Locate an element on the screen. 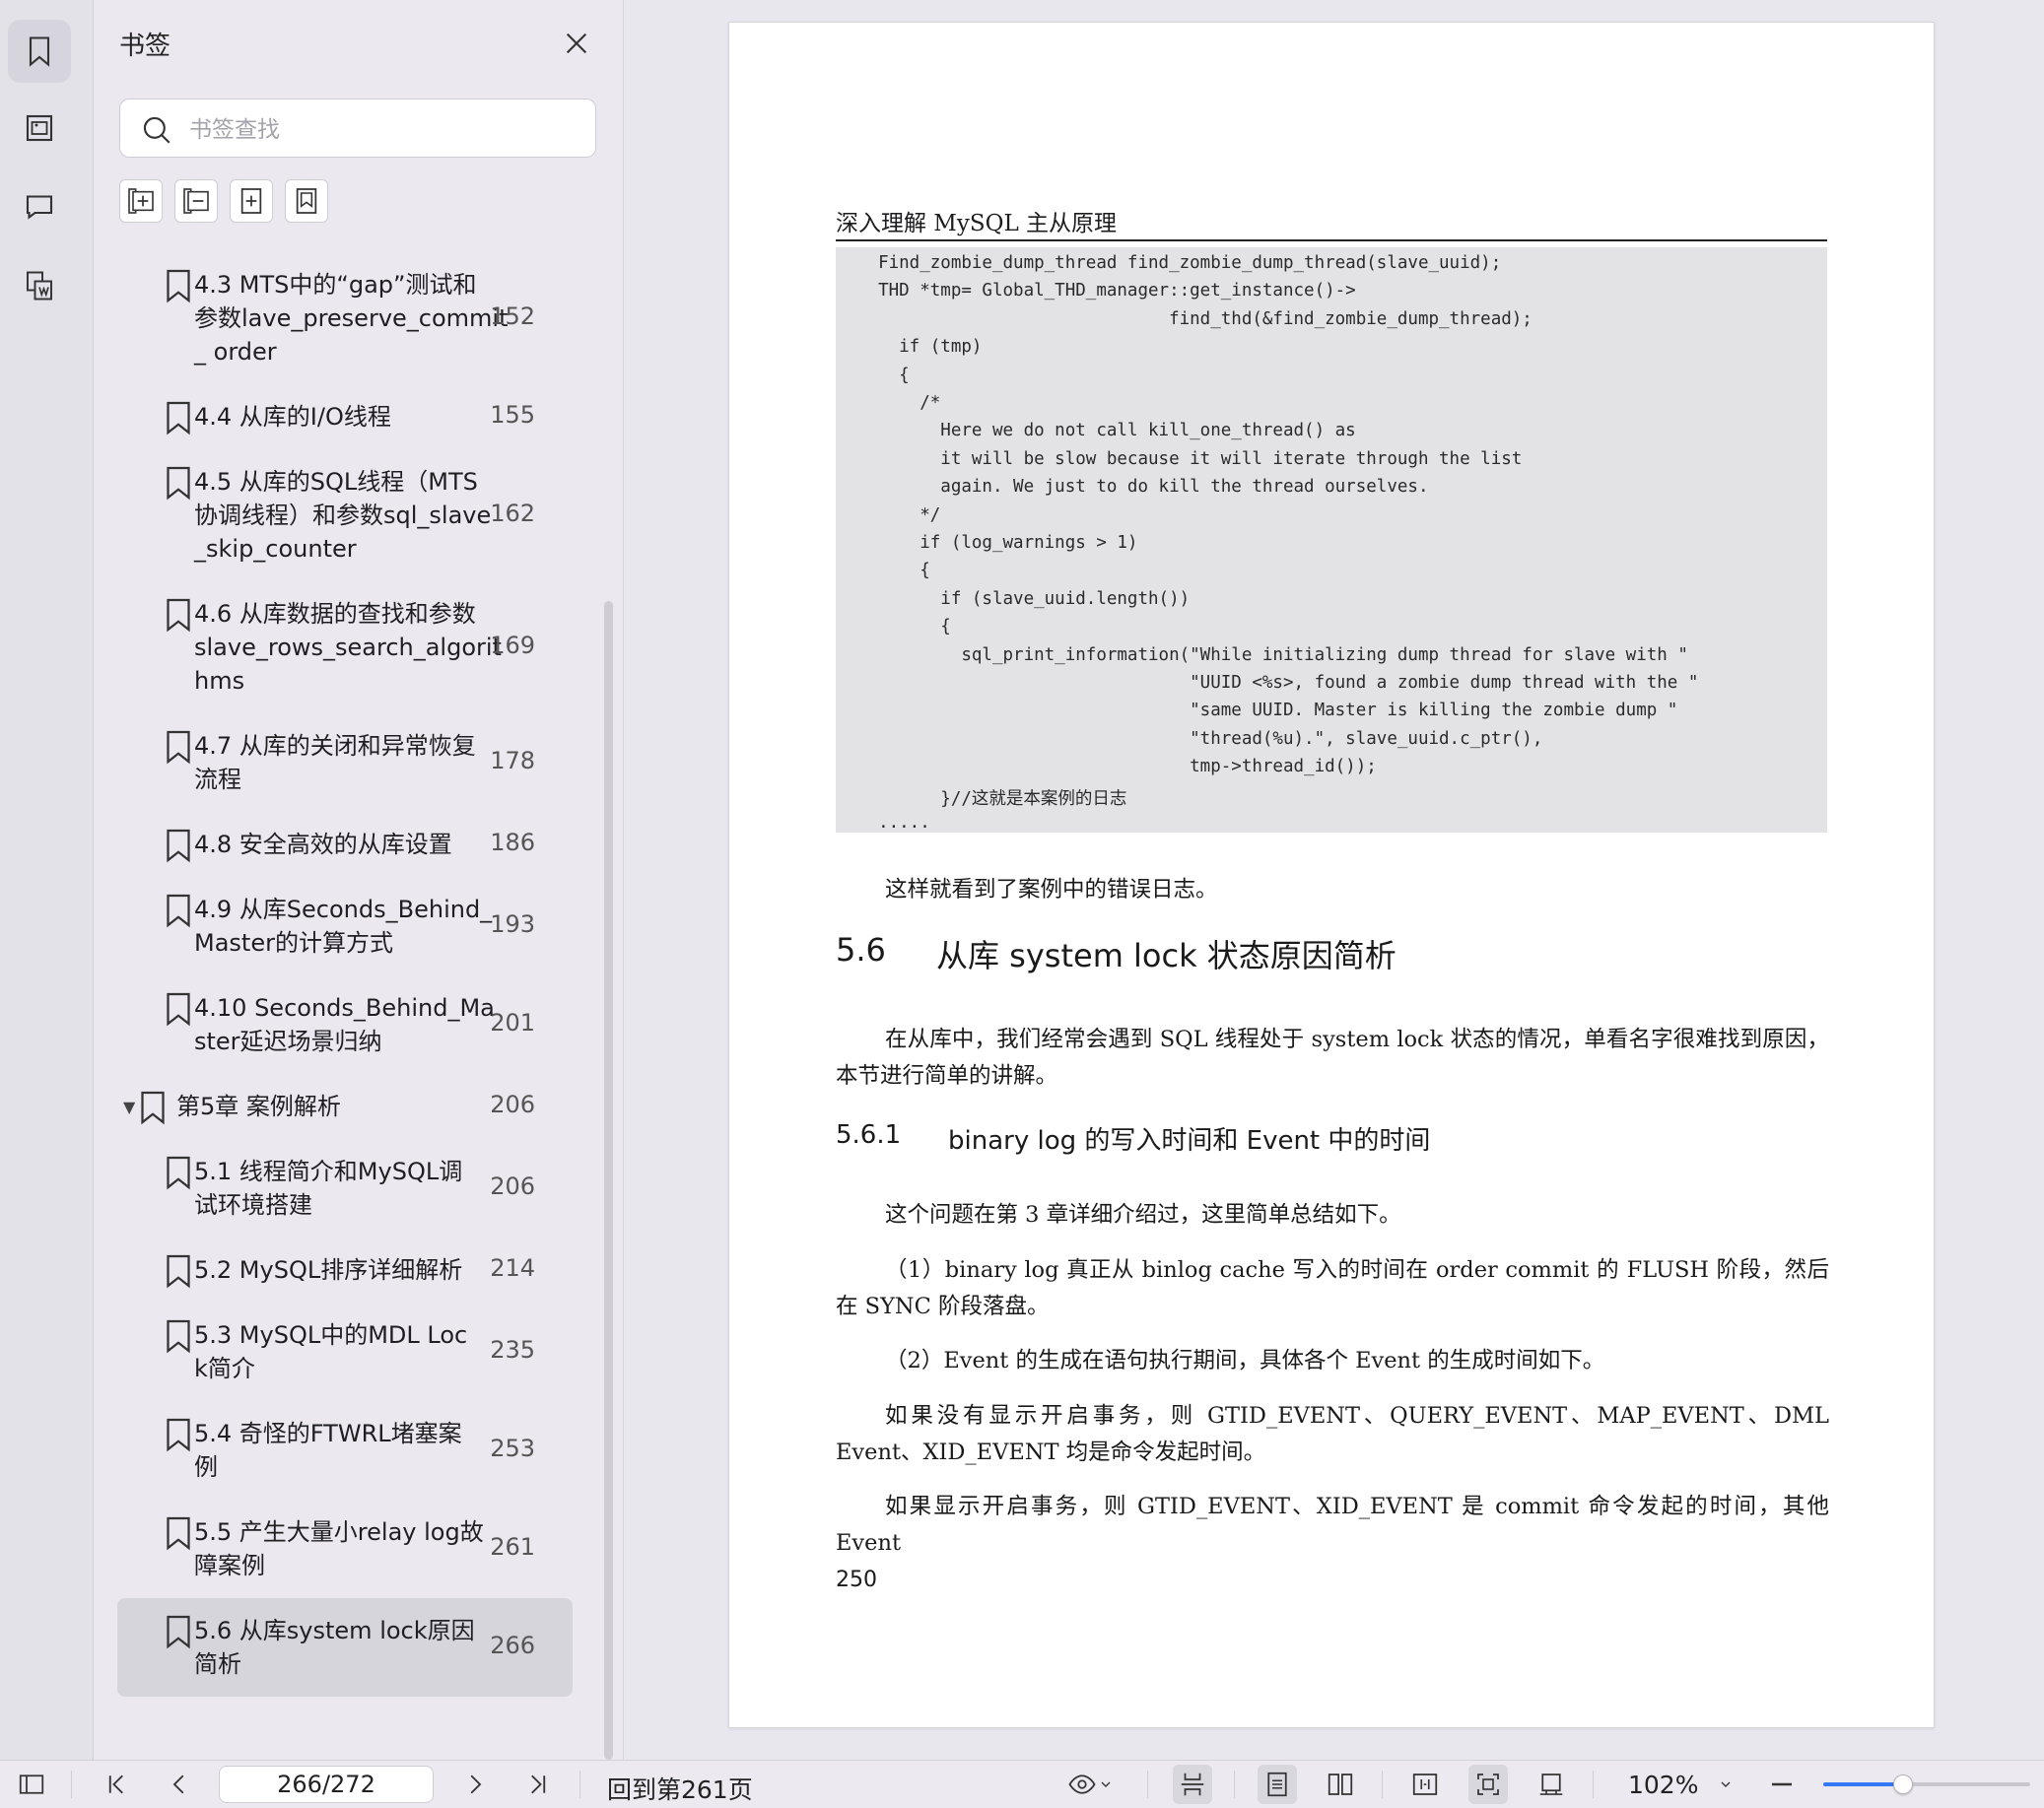 The height and width of the screenshot is (1808, 2044). code-line: "thread(%u).", slave_uuid.c_ptr(), is located at coordinates (1200, 739).